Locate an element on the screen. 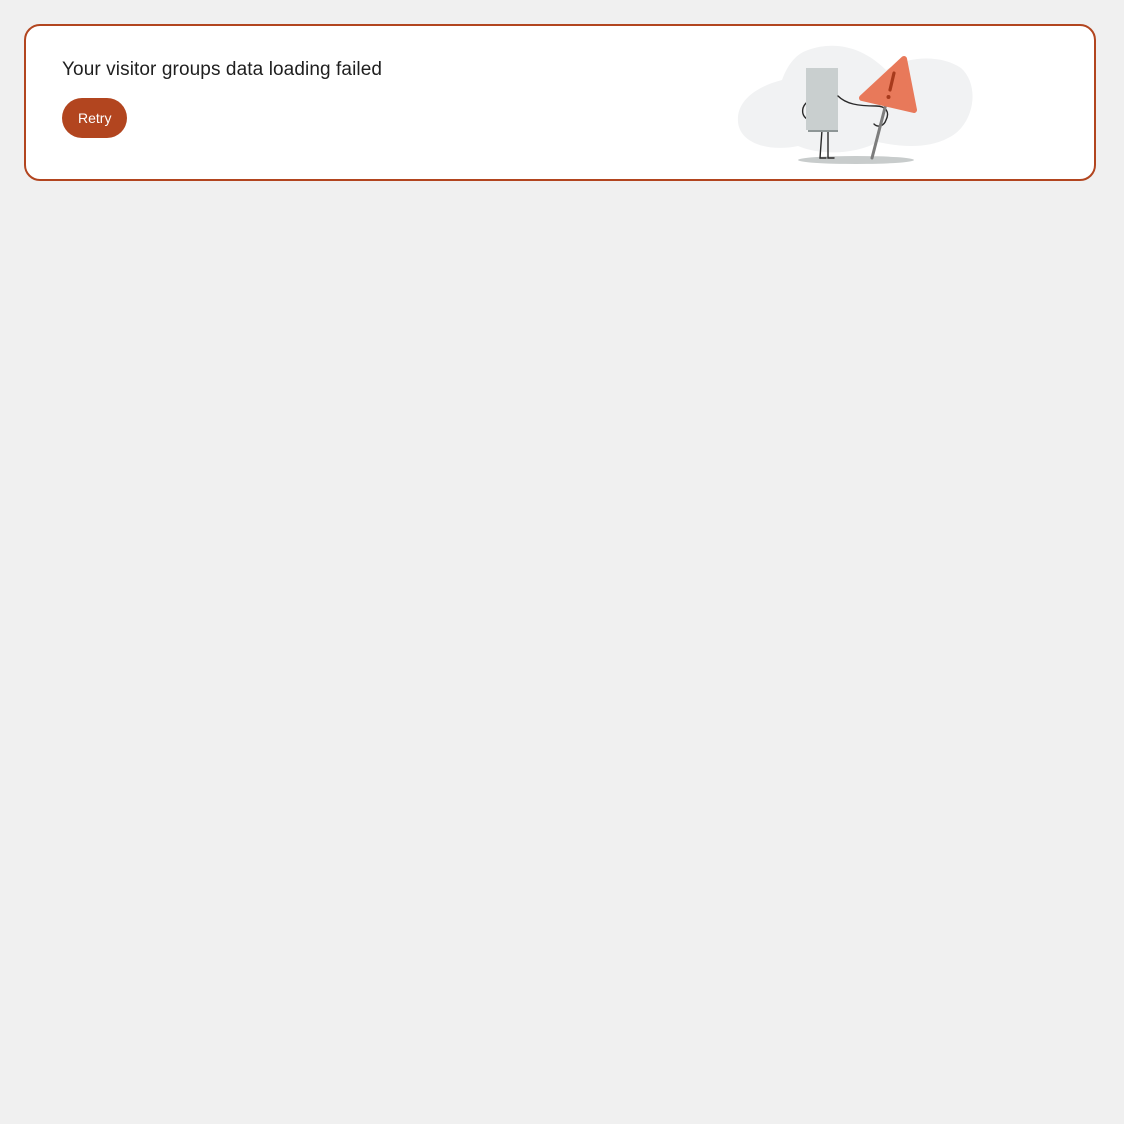 The width and height of the screenshot is (1124, 1124). warning-sign-illustration-icon is located at coordinates (855, 104).